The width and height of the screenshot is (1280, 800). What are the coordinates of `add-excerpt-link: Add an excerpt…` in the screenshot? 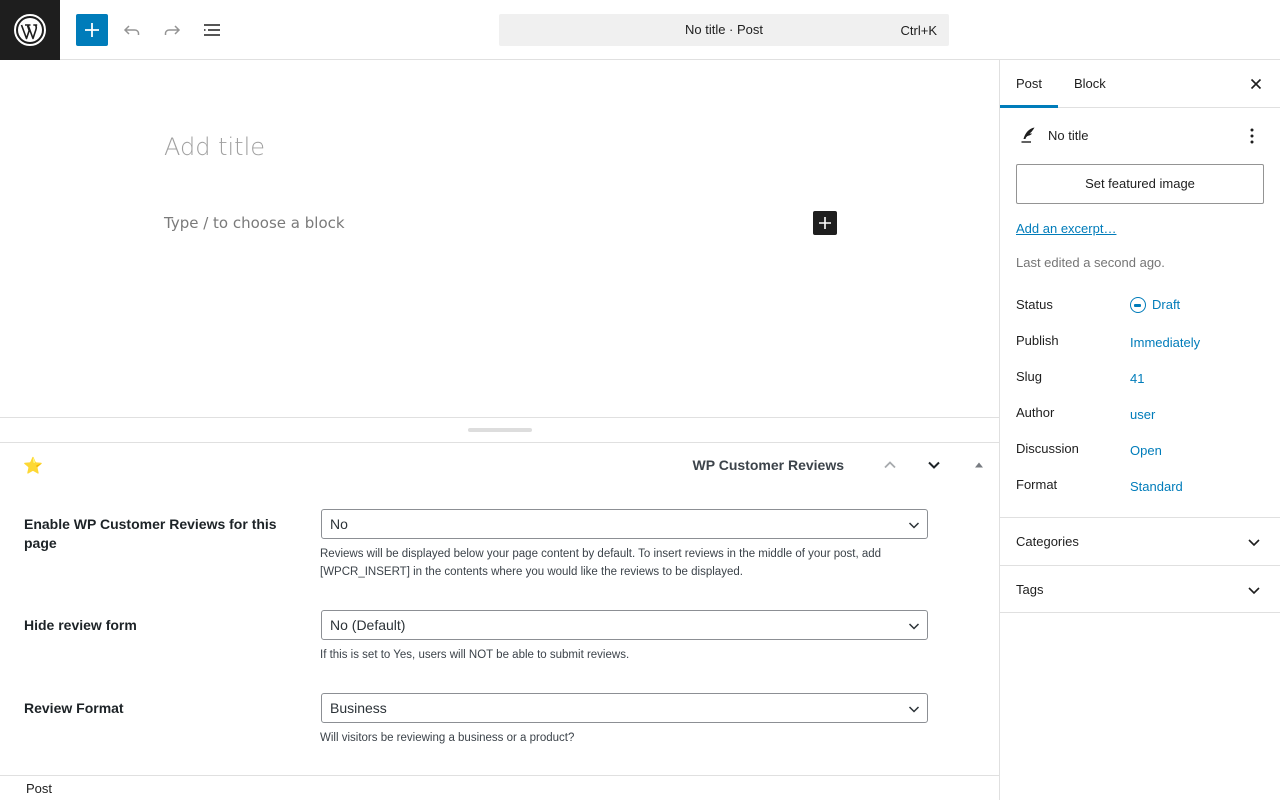 It's located at (1066, 228).